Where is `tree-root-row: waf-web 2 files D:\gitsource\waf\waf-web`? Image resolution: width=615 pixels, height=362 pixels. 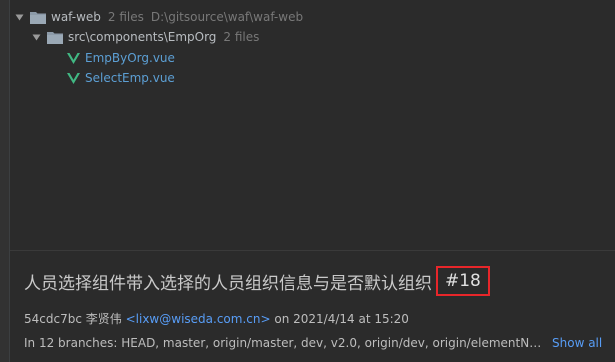
tree-root-row: waf-web 2 files D:\gitsource\waf\waf-web is located at coordinates (158, 17).